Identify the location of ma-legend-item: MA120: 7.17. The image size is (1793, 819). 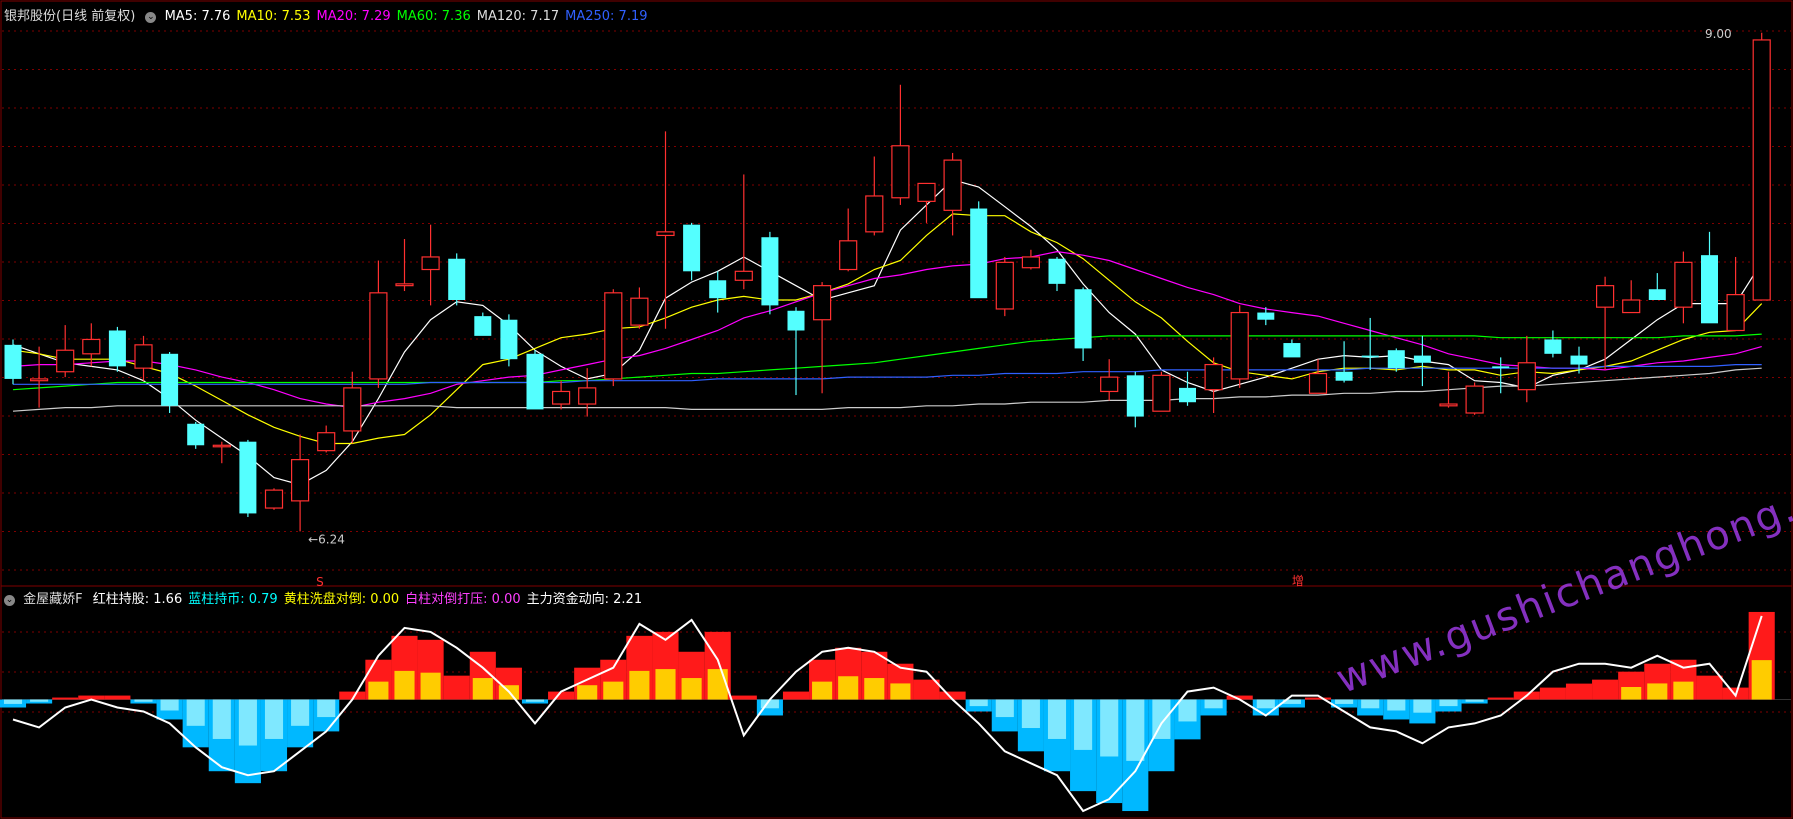
(518, 16).